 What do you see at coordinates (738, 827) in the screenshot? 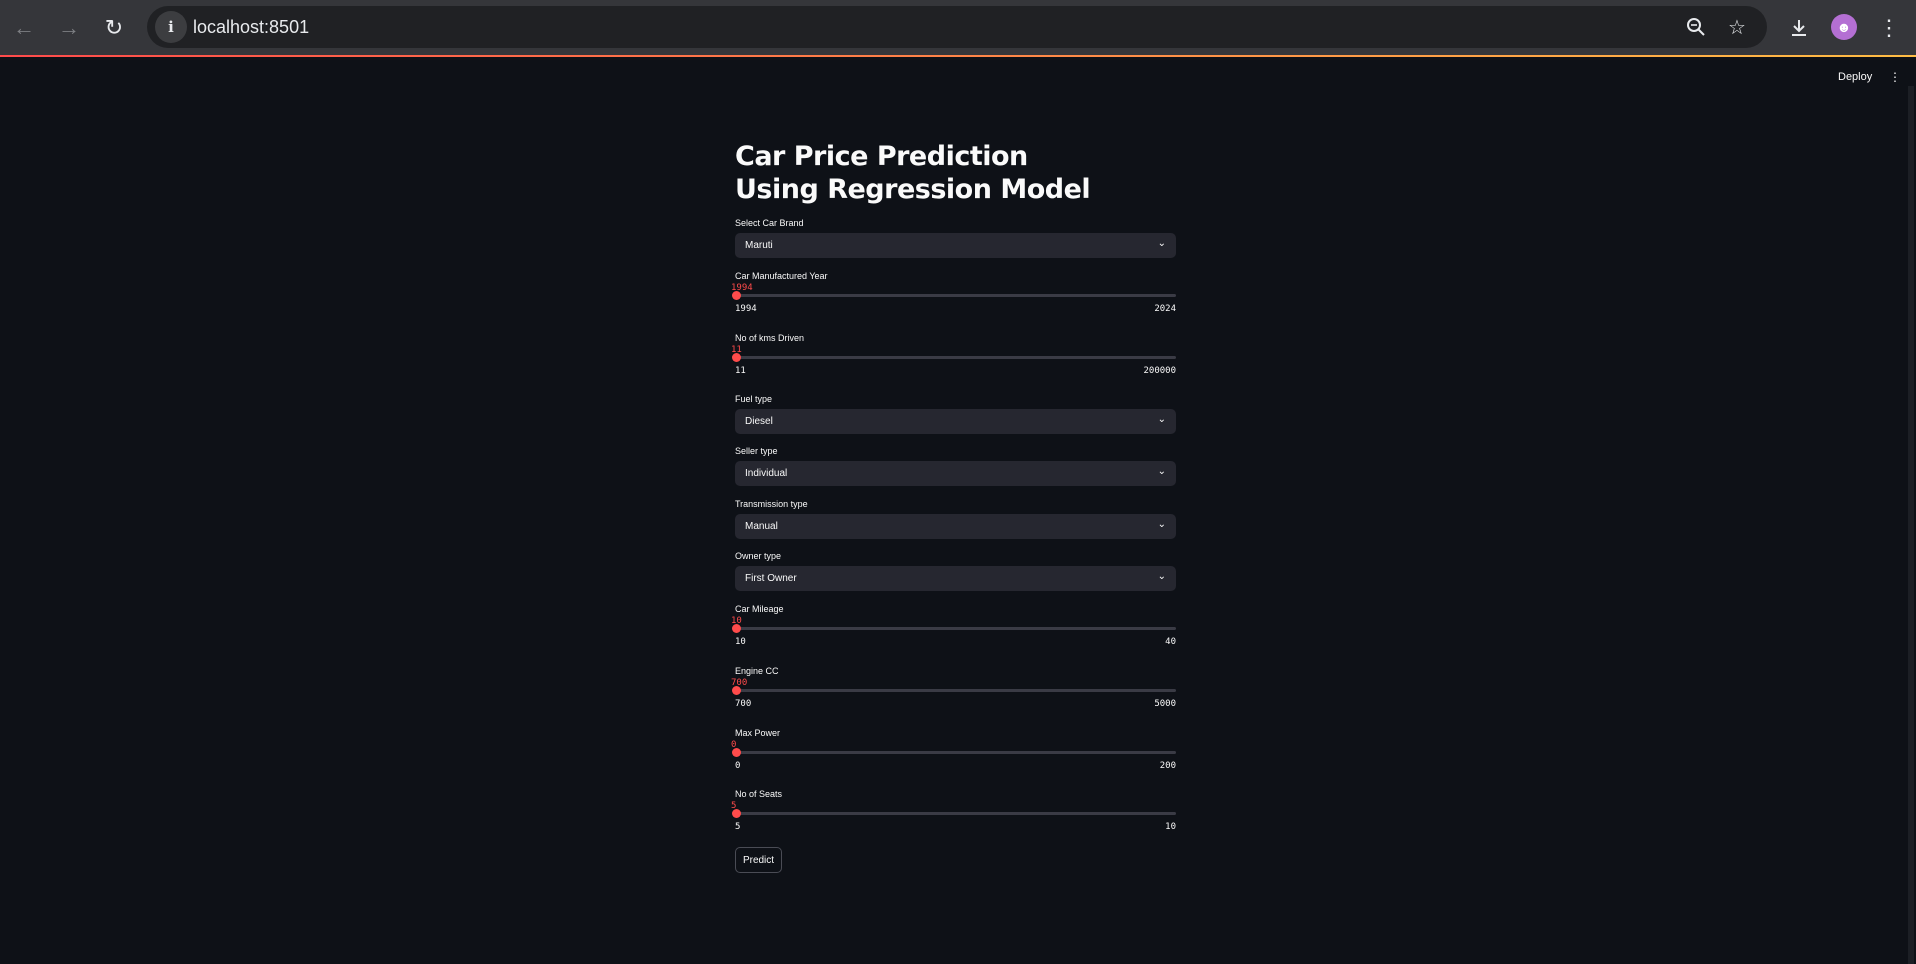
I see `seats-min: 5` at bounding box center [738, 827].